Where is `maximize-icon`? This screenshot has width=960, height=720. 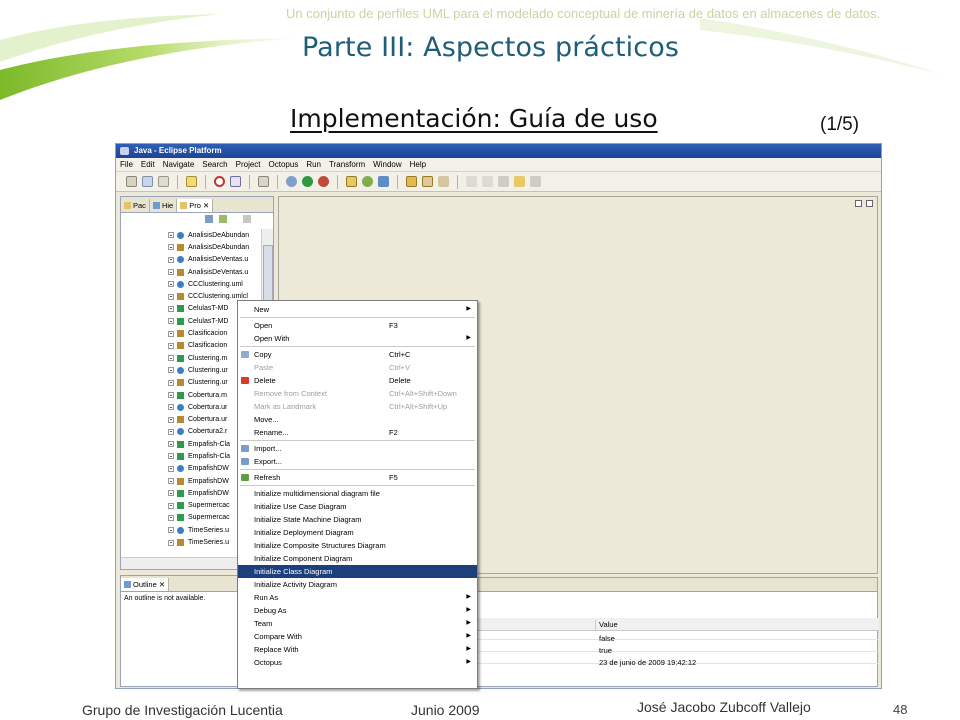
maximize-icon is located at coordinates (869, 203).